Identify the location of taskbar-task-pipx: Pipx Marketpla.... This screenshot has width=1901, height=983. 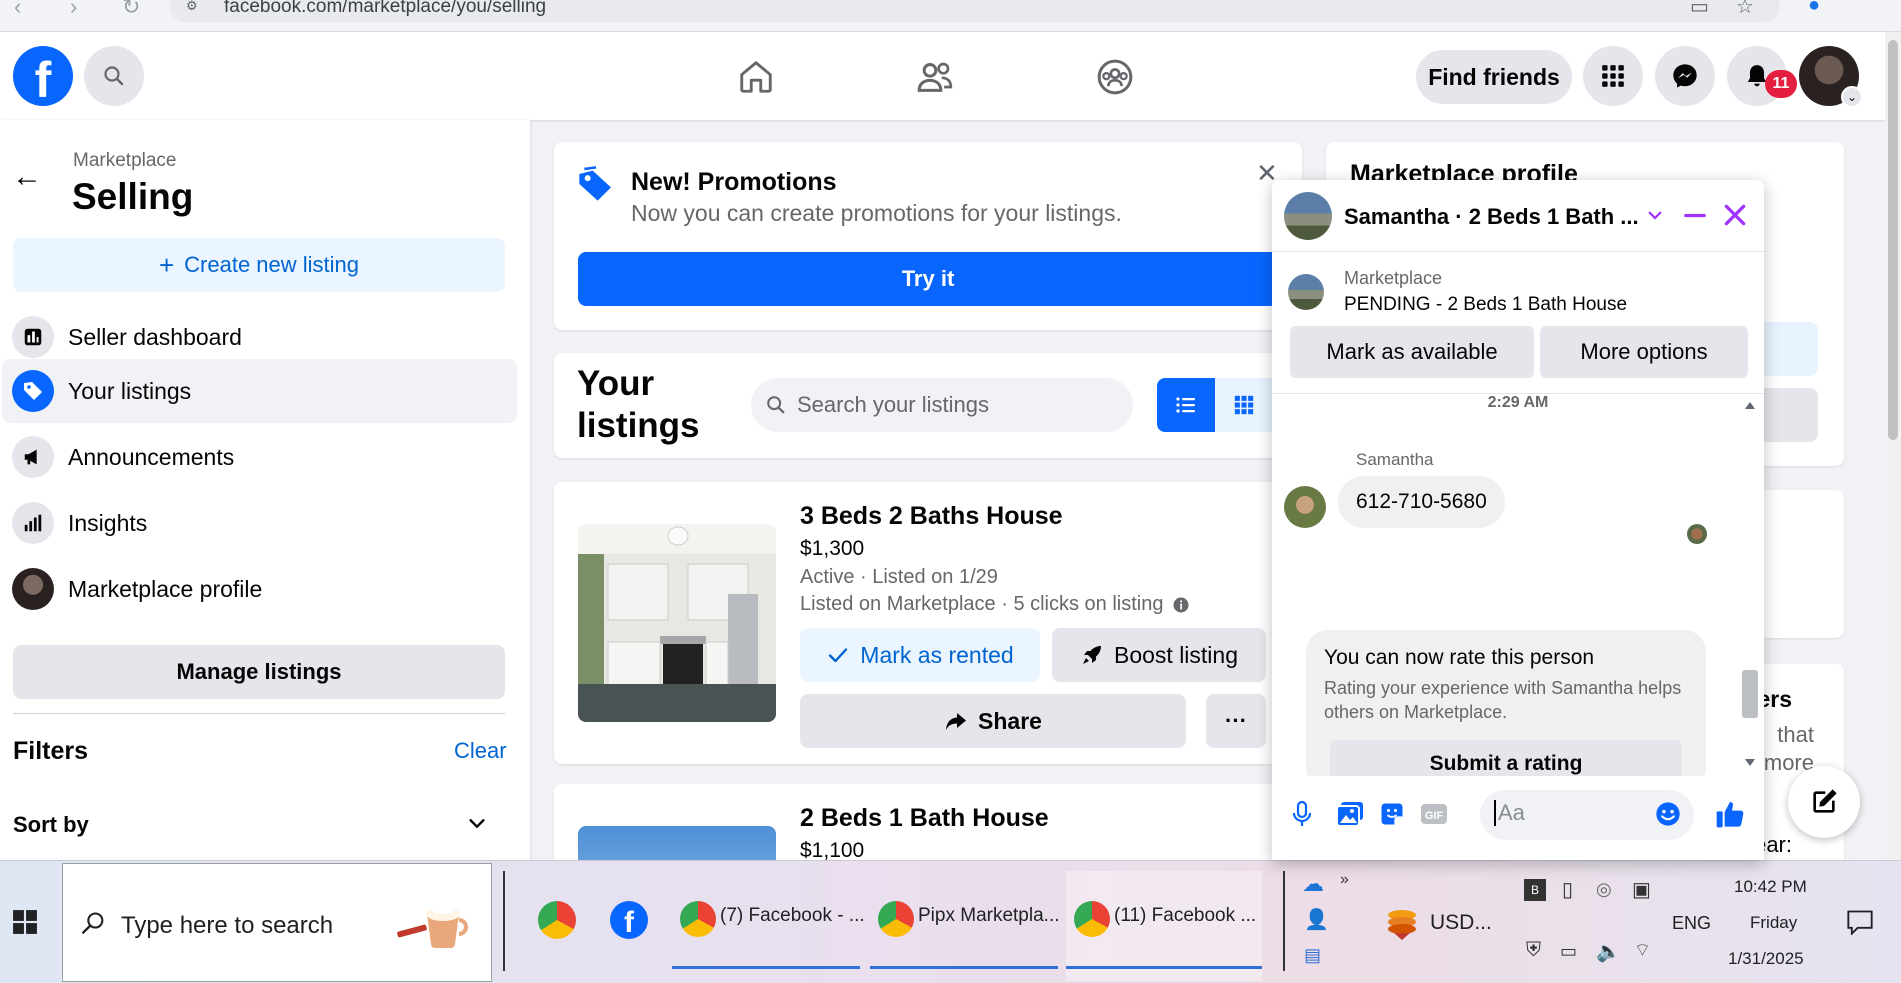
(965, 926).